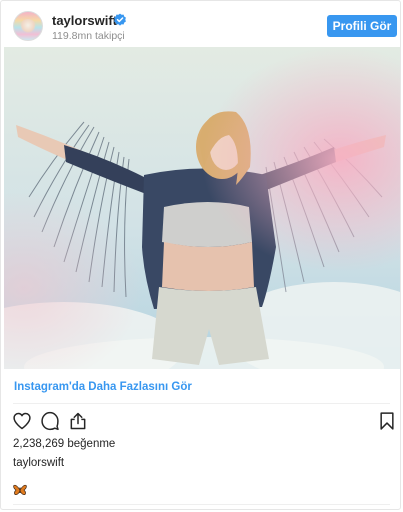 The width and height of the screenshot is (403, 512). I want to click on like-count: 2,238,269 beğenme, so click(64, 444).